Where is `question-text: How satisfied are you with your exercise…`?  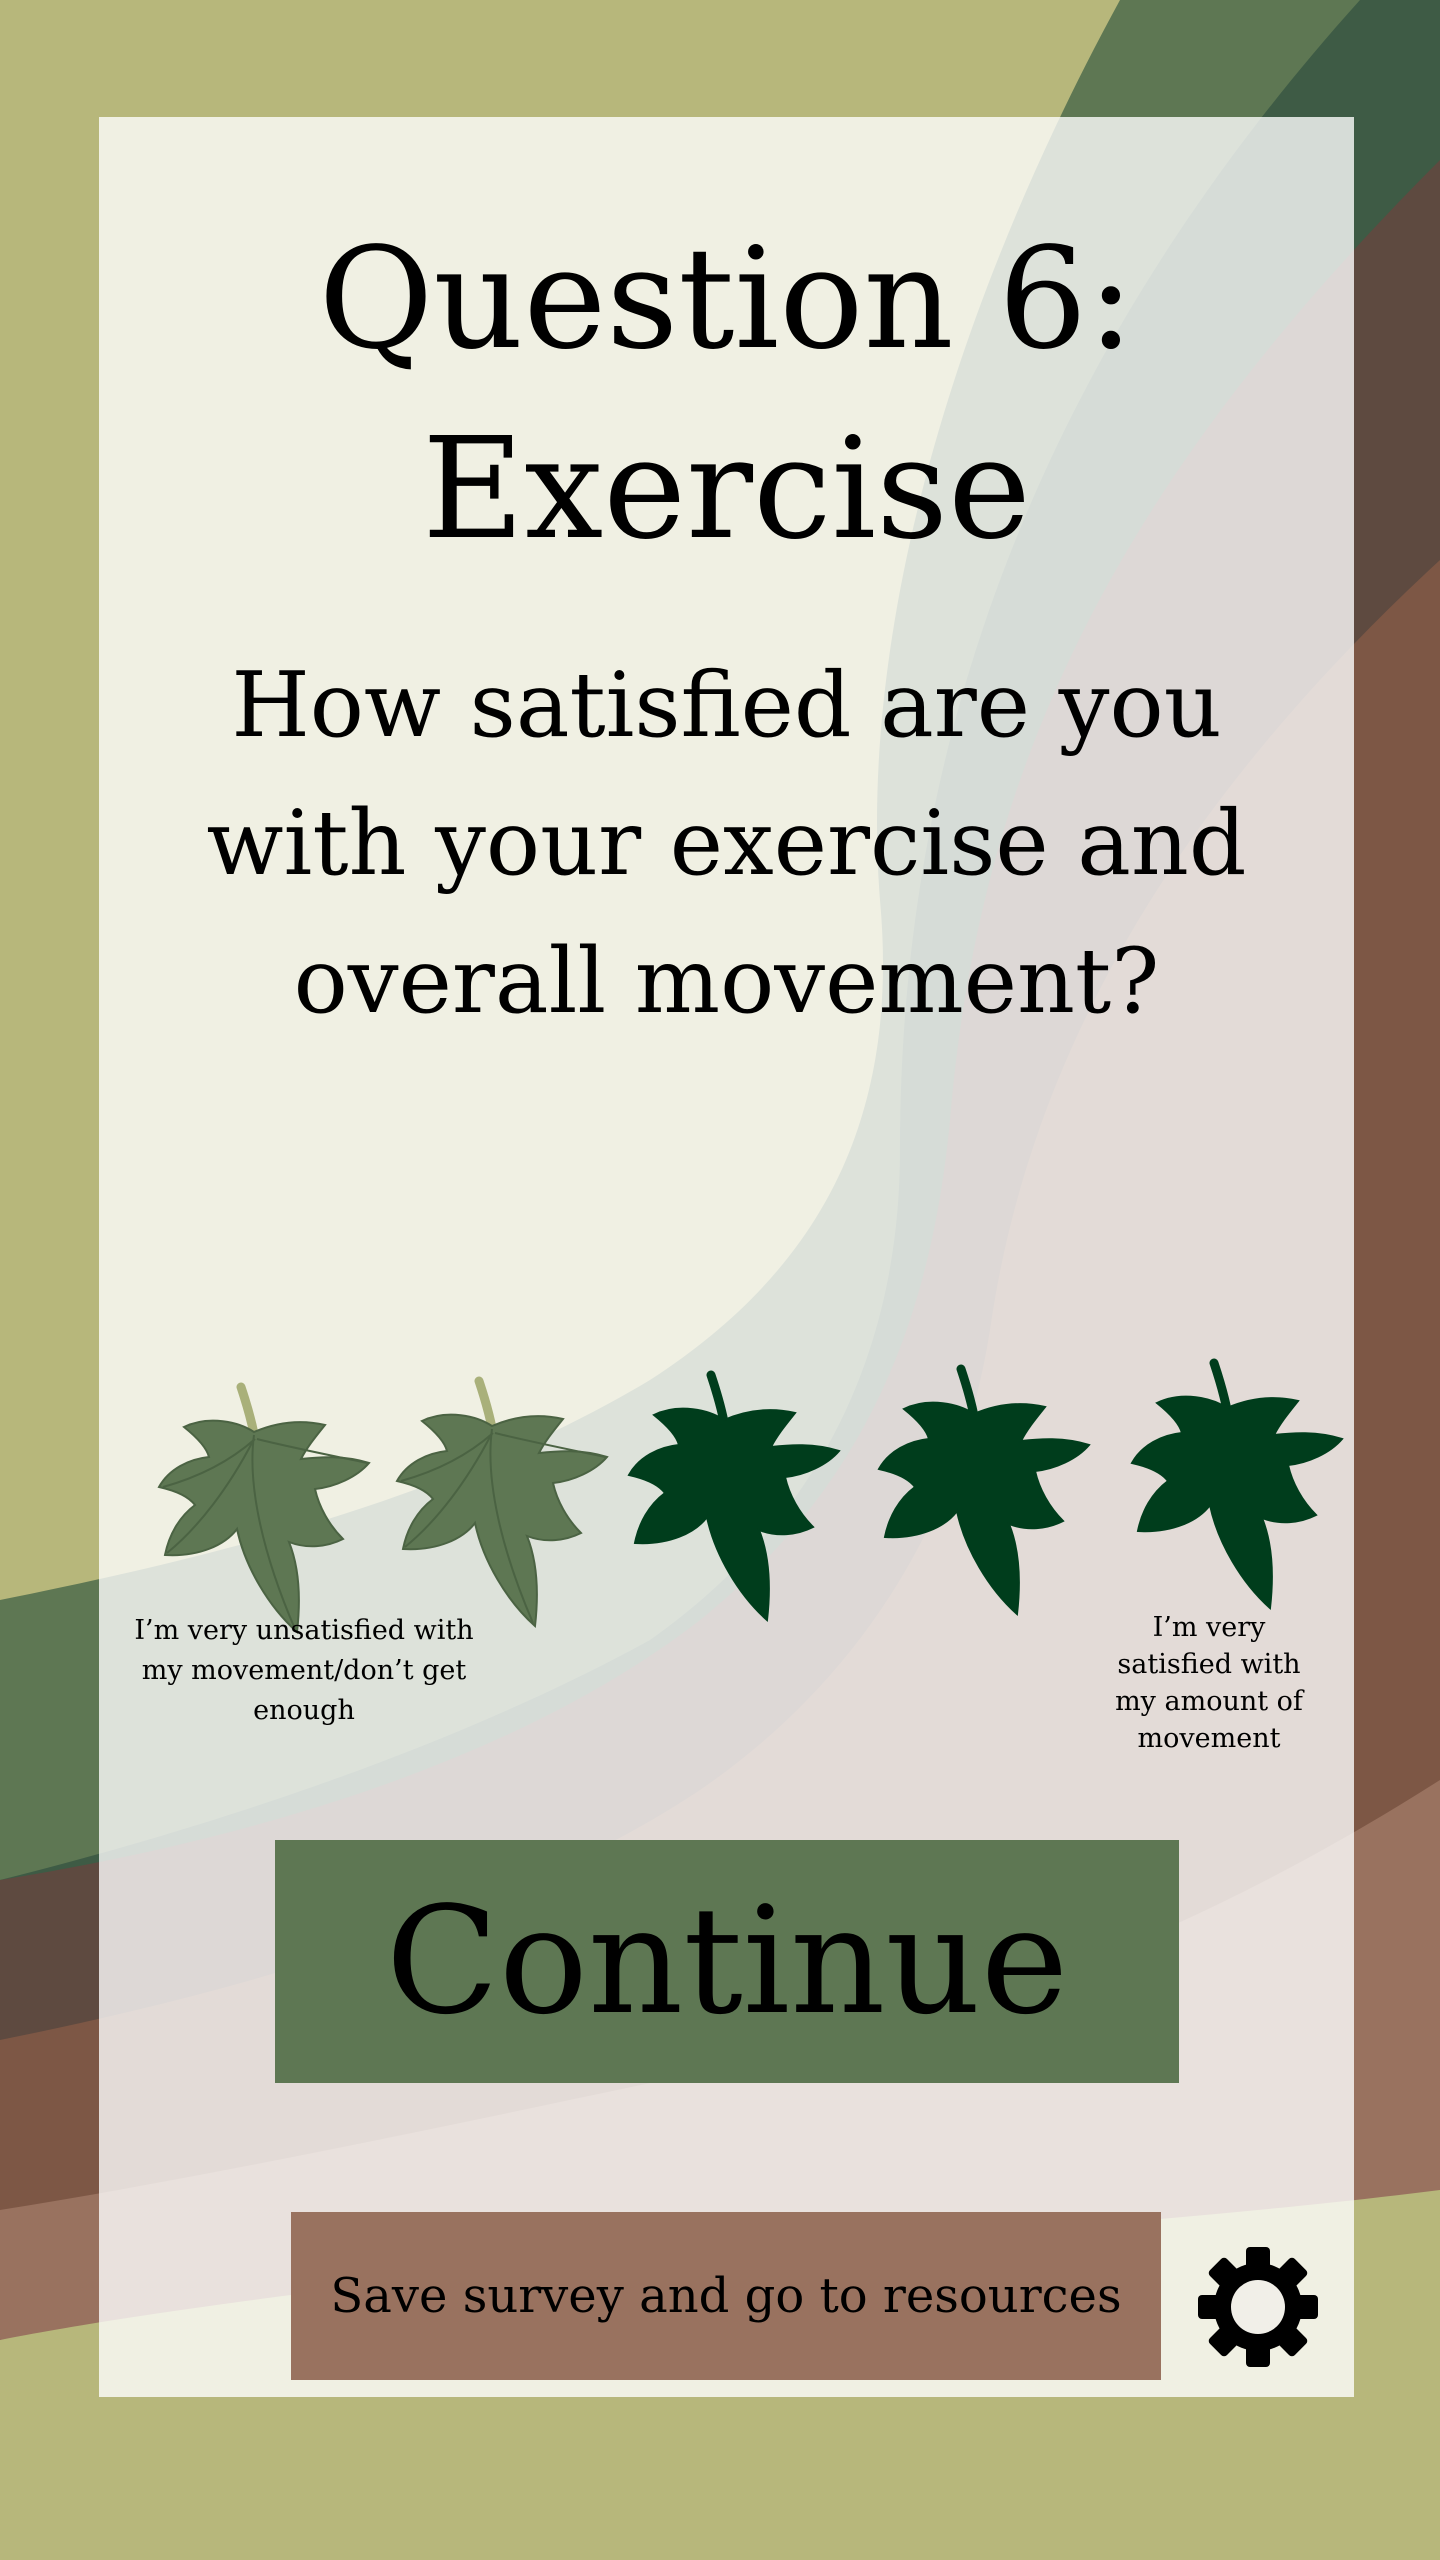 question-text: How satisfied are you with your exercise… is located at coordinates (726, 843).